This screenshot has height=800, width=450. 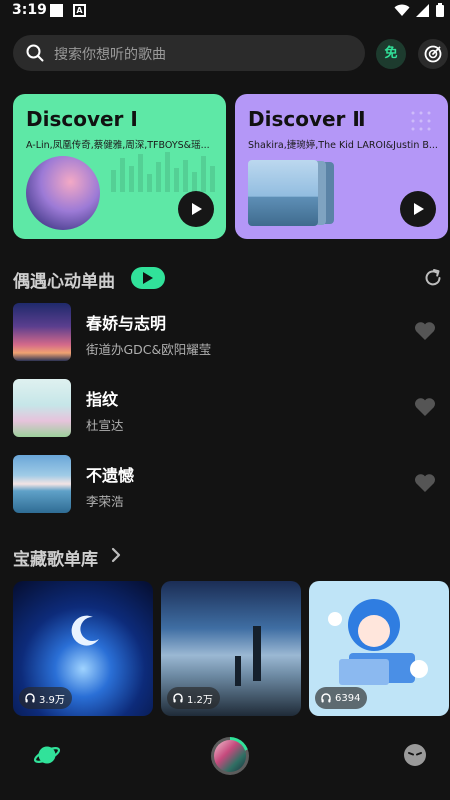 I want to click on radar-icon, so click(x=433, y=54).